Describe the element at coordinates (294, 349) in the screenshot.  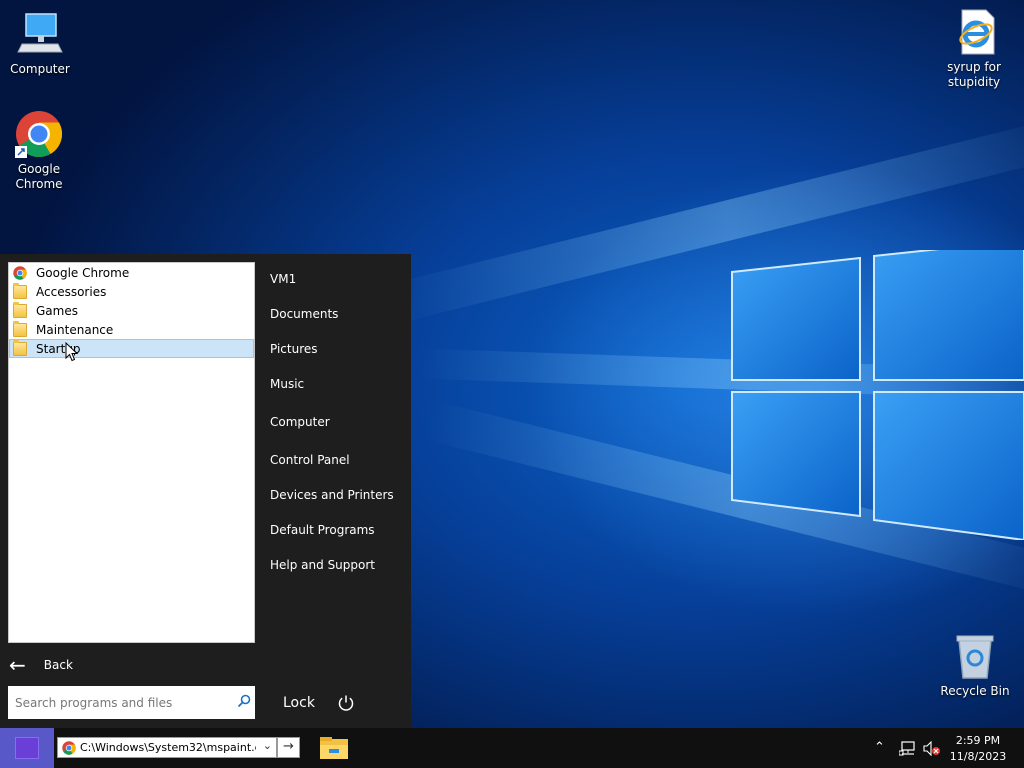
I see `place-pictures: Pictures` at that location.